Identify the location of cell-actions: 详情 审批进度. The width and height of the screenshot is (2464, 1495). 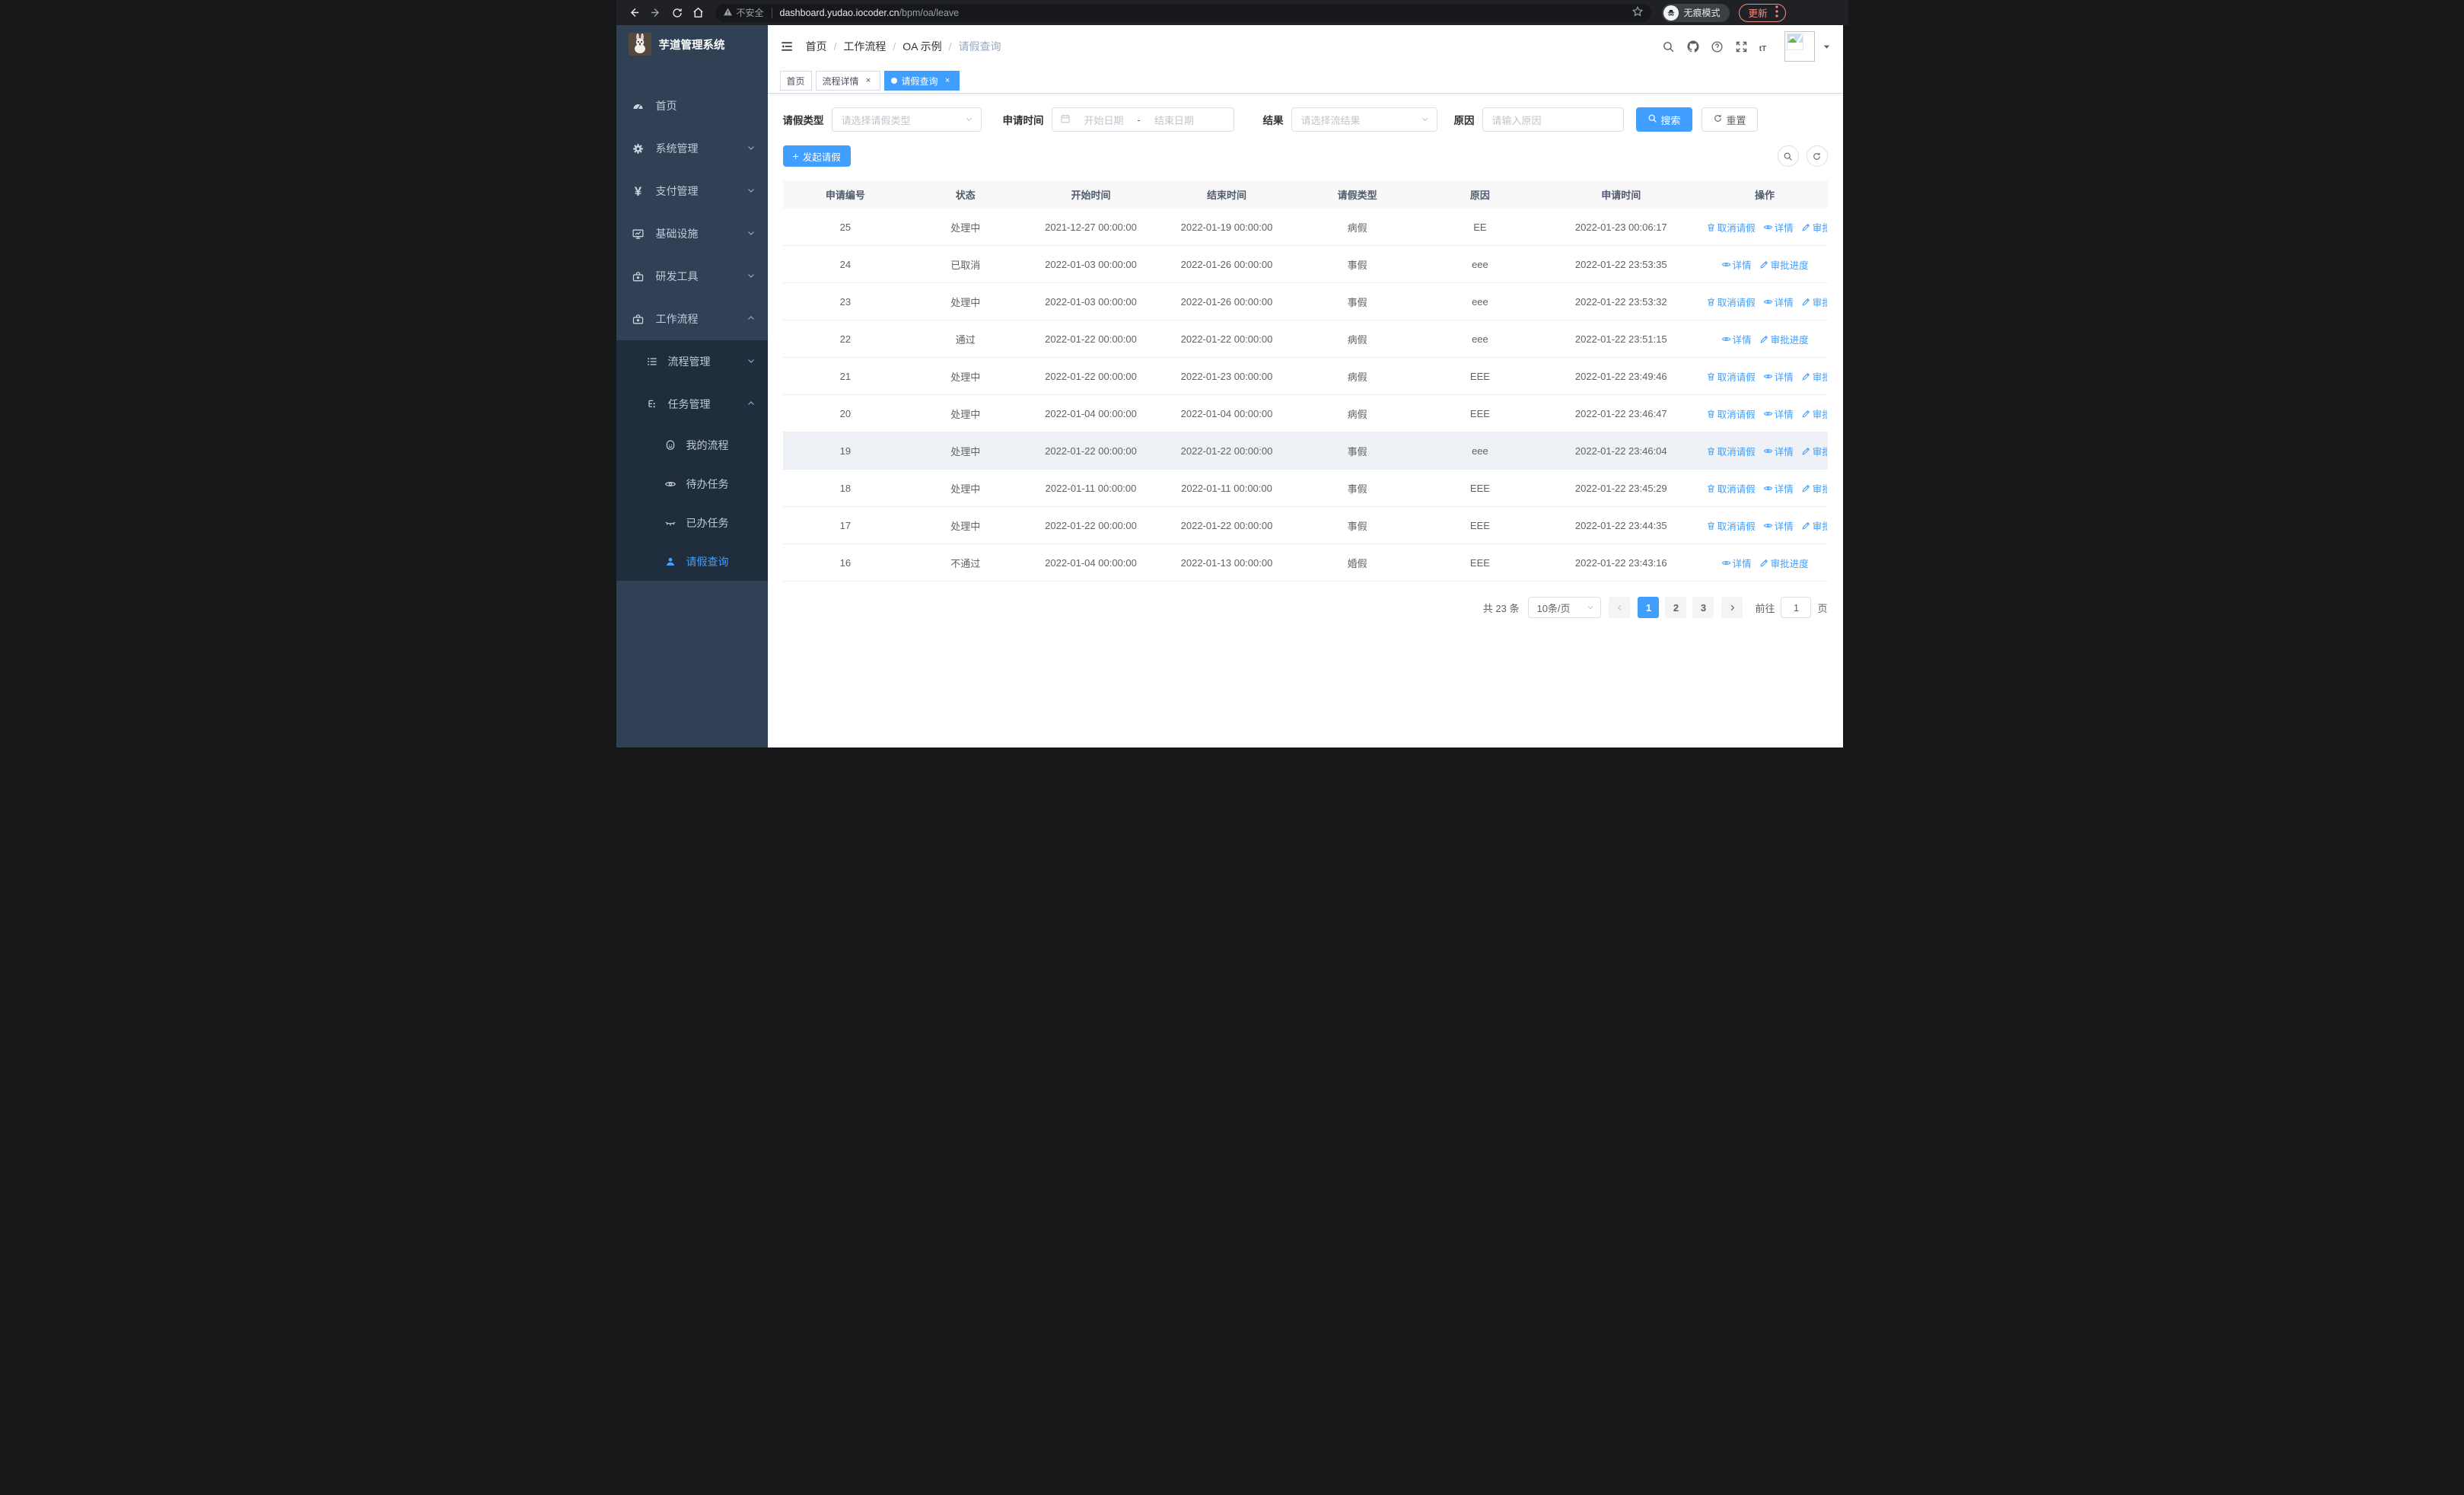
(1765, 265).